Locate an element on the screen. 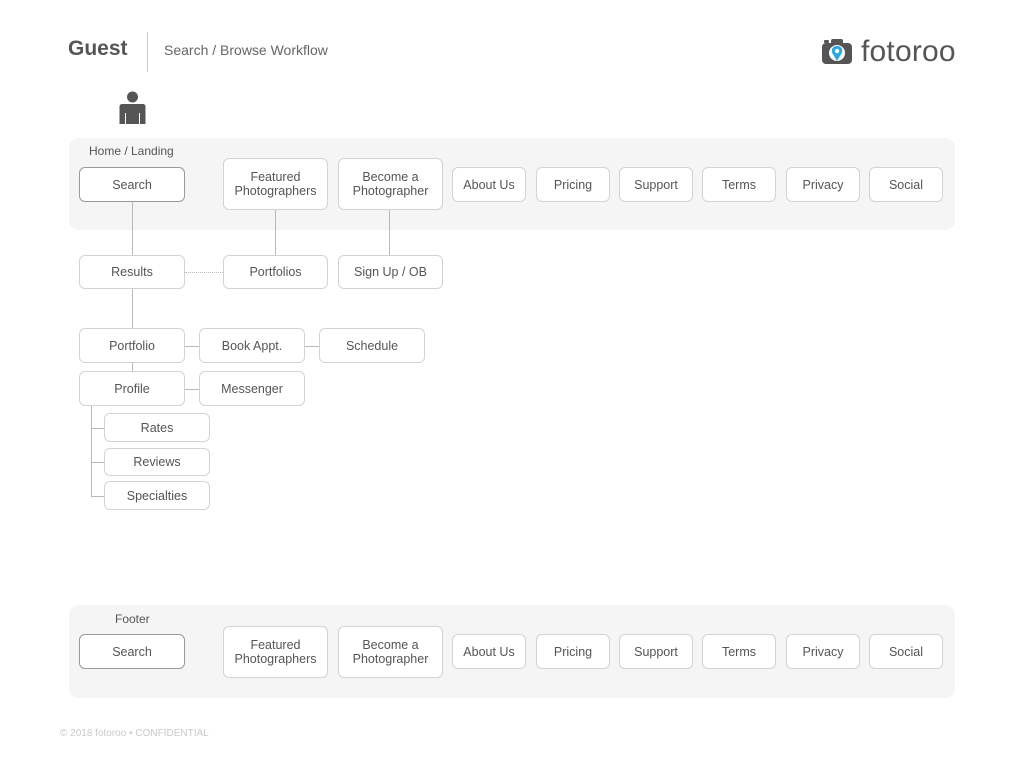 The height and width of the screenshot is (768, 1024). specialties-node: Specialties is located at coordinates (157, 495).